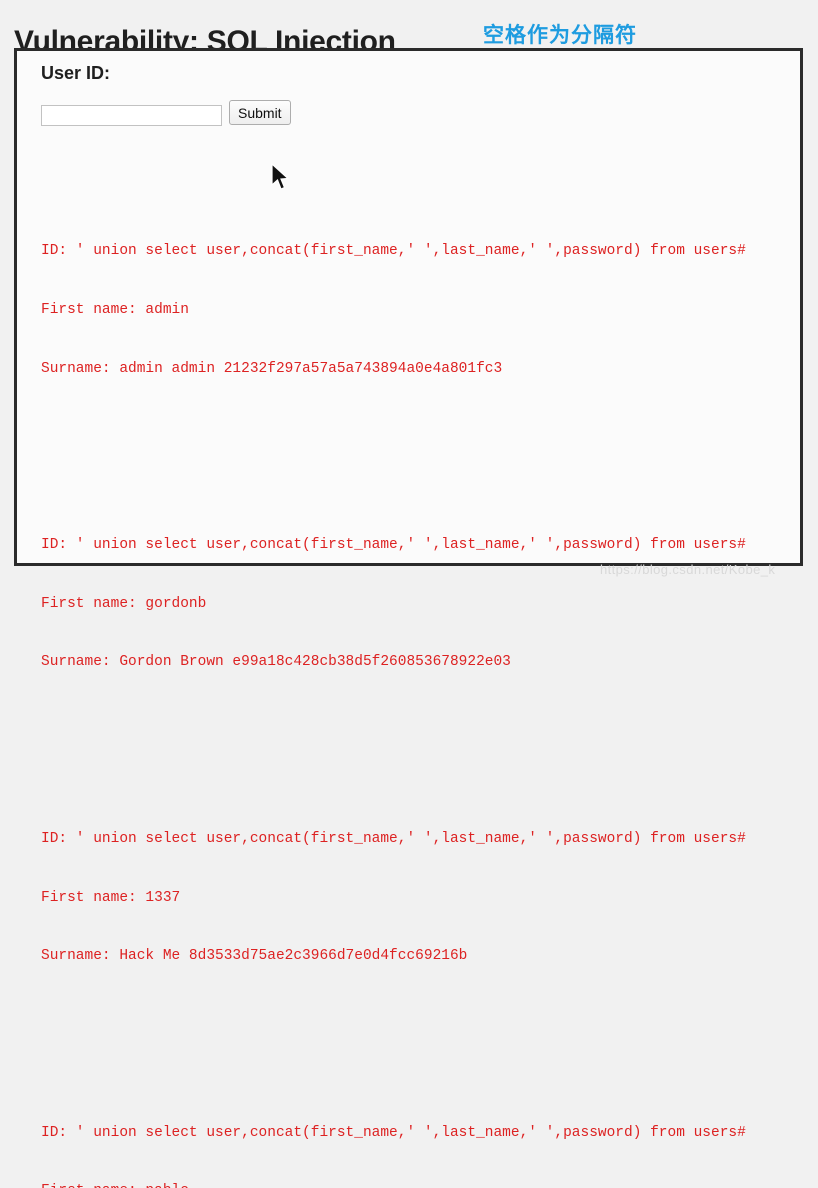  Describe the element at coordinates (131, 115) in the screenshot. I see `user-id-input` at that location.